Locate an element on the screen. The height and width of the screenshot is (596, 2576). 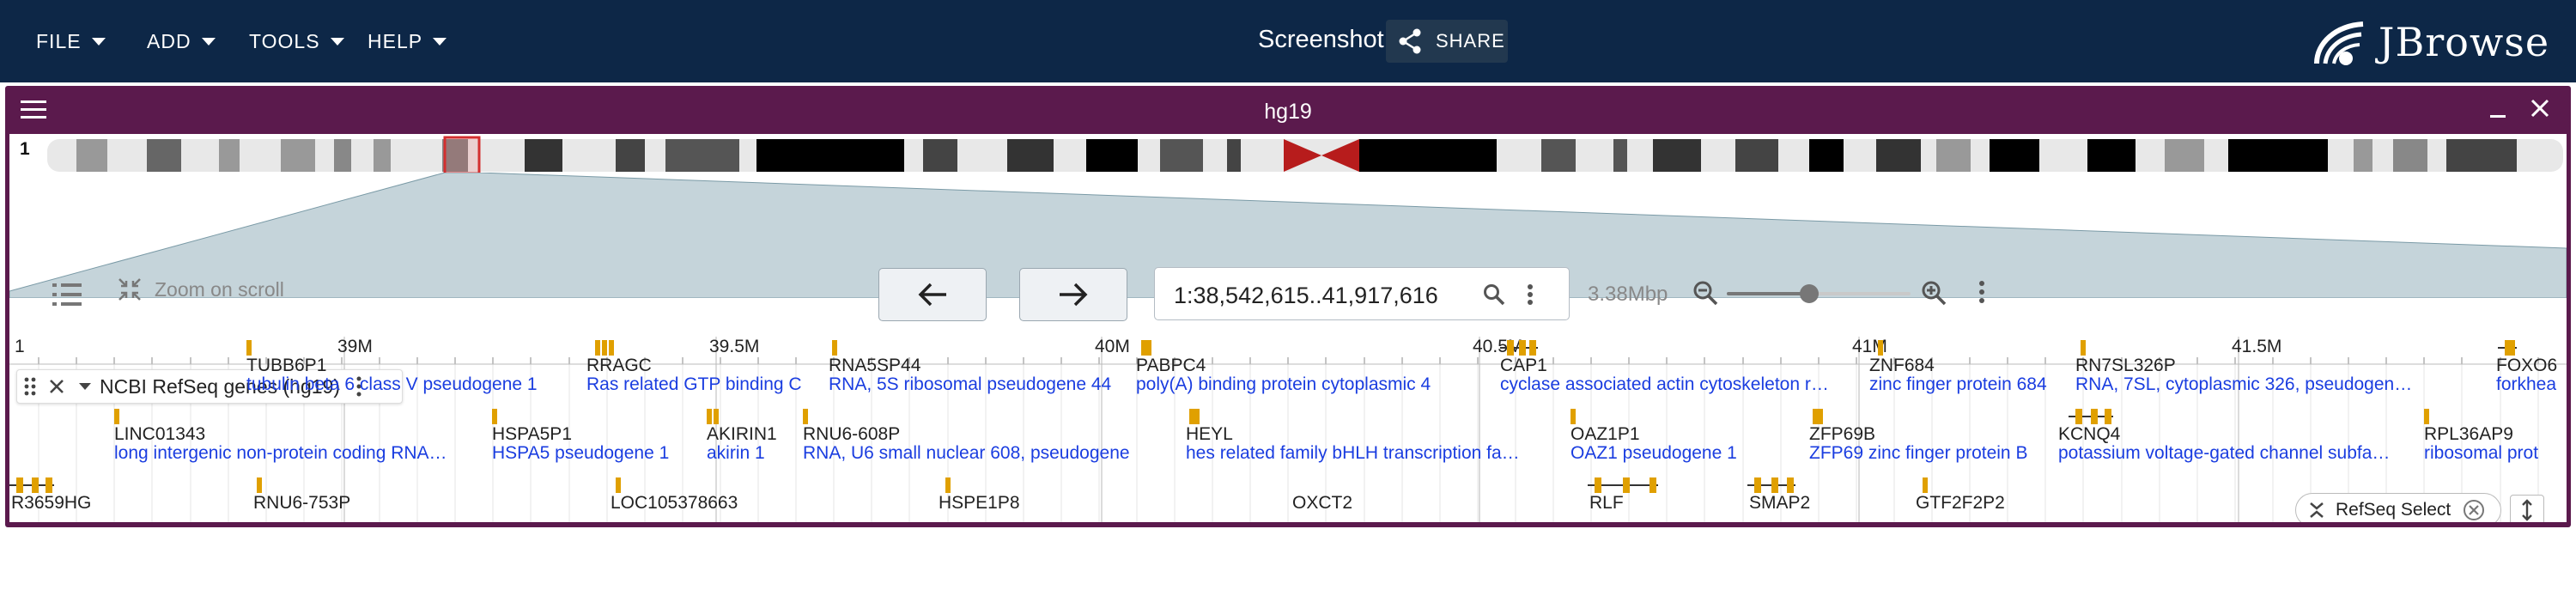
gene-name: OAZ1P1 is located at coordinates (1605, 434).